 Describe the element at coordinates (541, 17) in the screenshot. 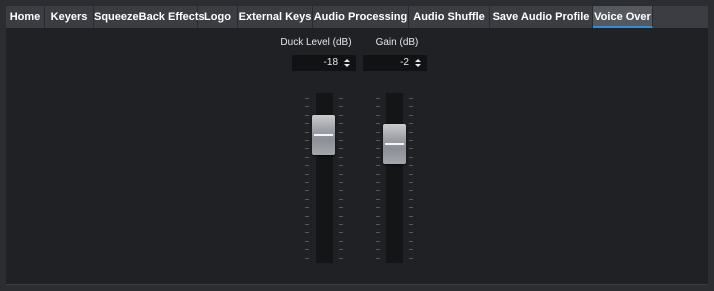

I see `tab-save-audio-profile: Save Audio Profile` at that location.